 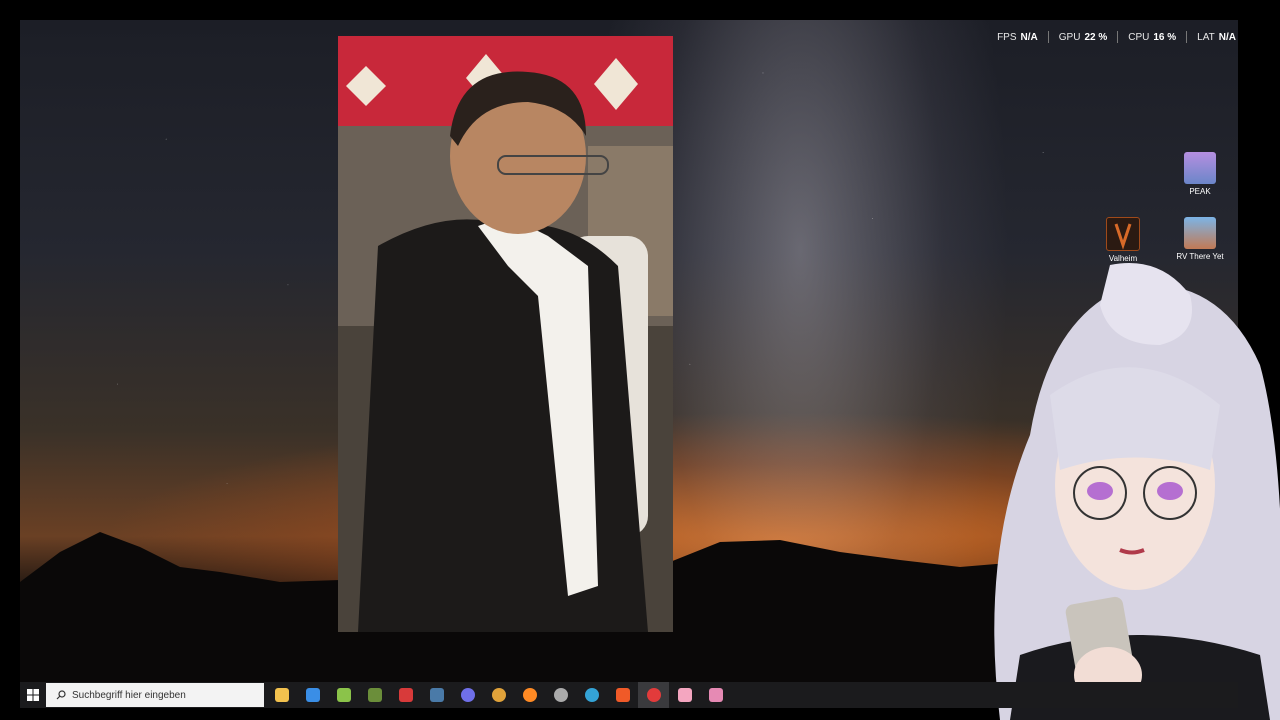 I want to click on taskbar-search-box: Suchbegriff hier eingeben, so click(x=155, y=695).